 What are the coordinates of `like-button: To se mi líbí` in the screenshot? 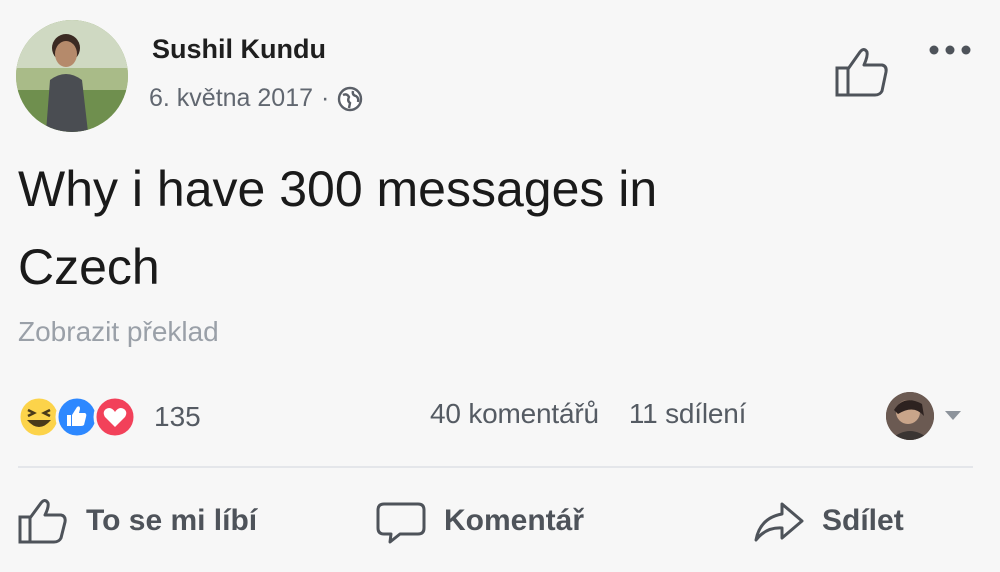 It's located at (136, 521).